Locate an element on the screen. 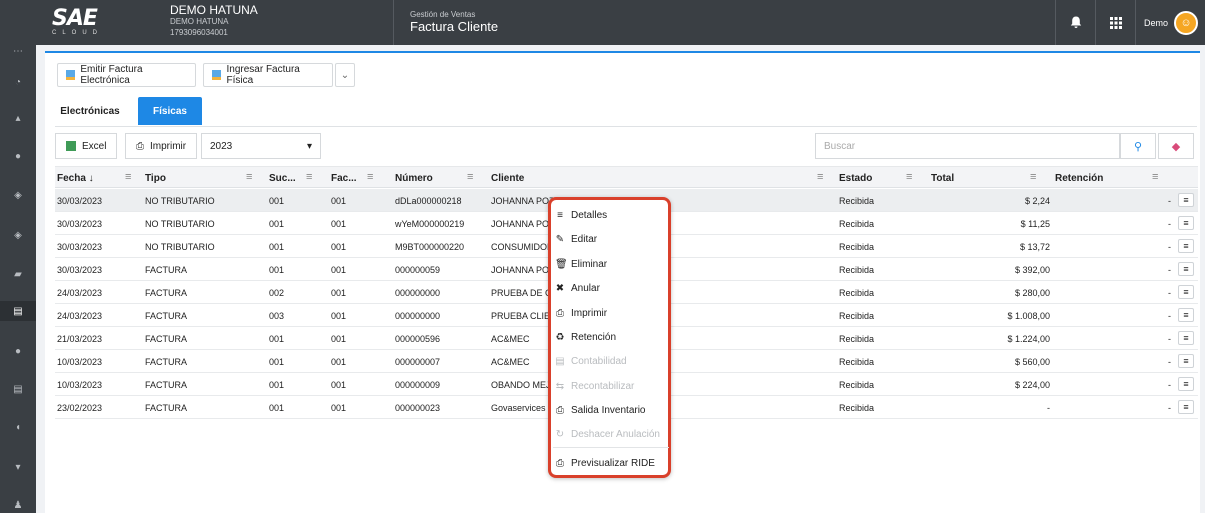 Image resolution: width=1205 pixels, height=513 pixels. menu-item-previsualizar-ride: ⎙ Previsualizar RIDE is located at coordinates (611, 463).